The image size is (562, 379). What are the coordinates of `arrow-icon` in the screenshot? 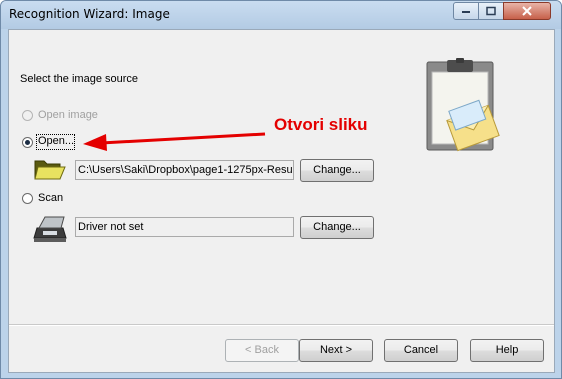 It's located at (174, 141).